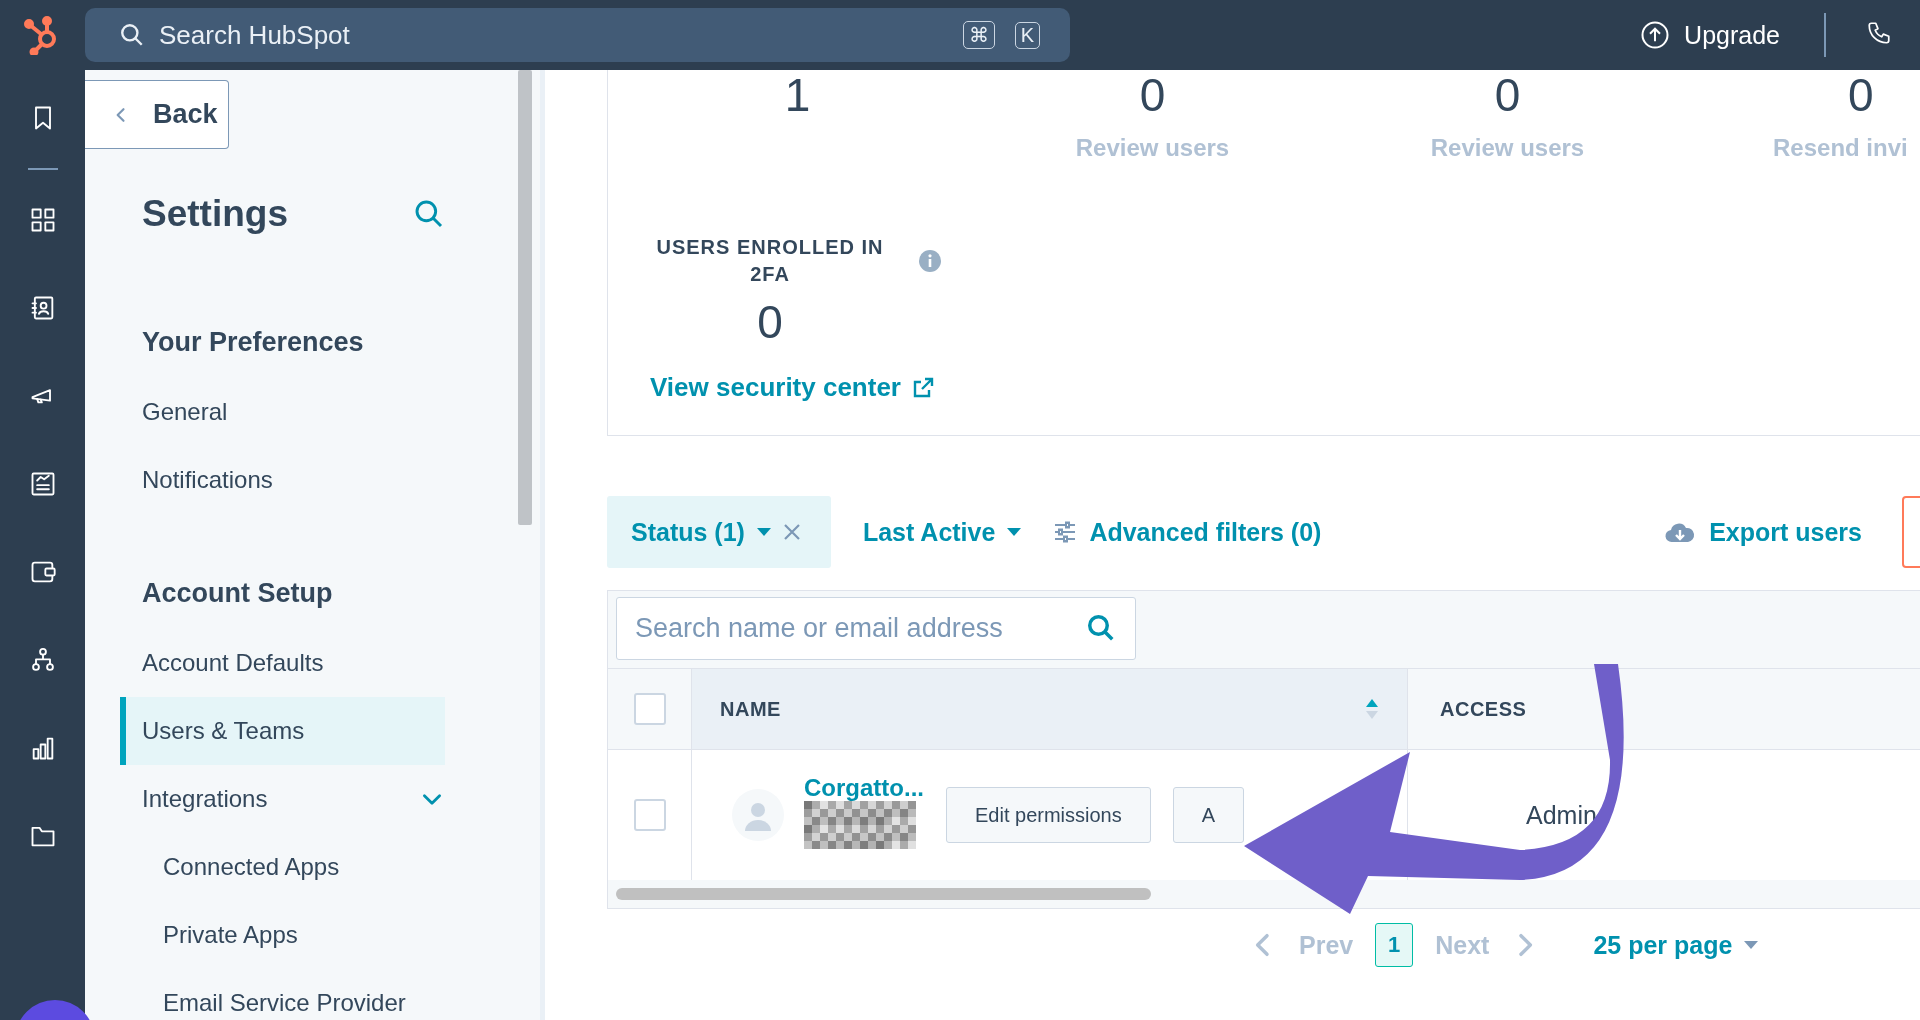 Image resolution: width=1920 pixels, height=1020 pixels. What do you see at coordinates (265, 480) in the screenshot?
I see `sidebar-item: Notifications` at bounding box center [265, 480].